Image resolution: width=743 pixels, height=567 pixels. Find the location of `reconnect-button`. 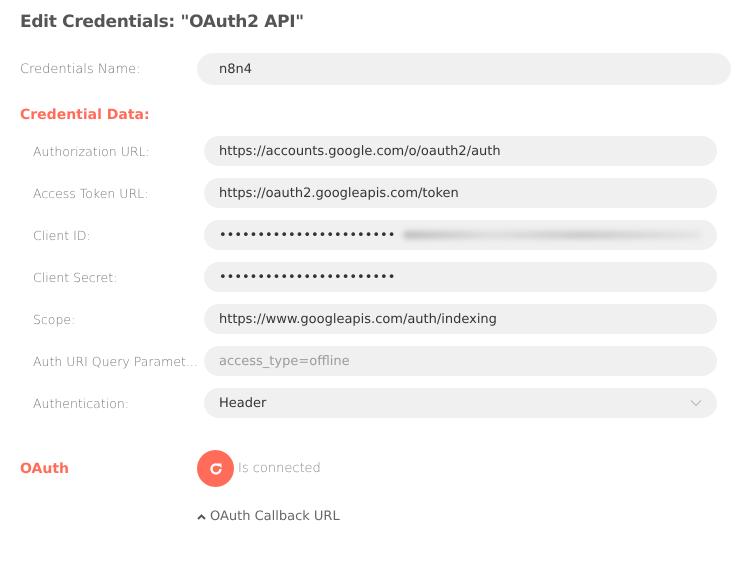

reconnect-button is located at coordinates (215, 468).